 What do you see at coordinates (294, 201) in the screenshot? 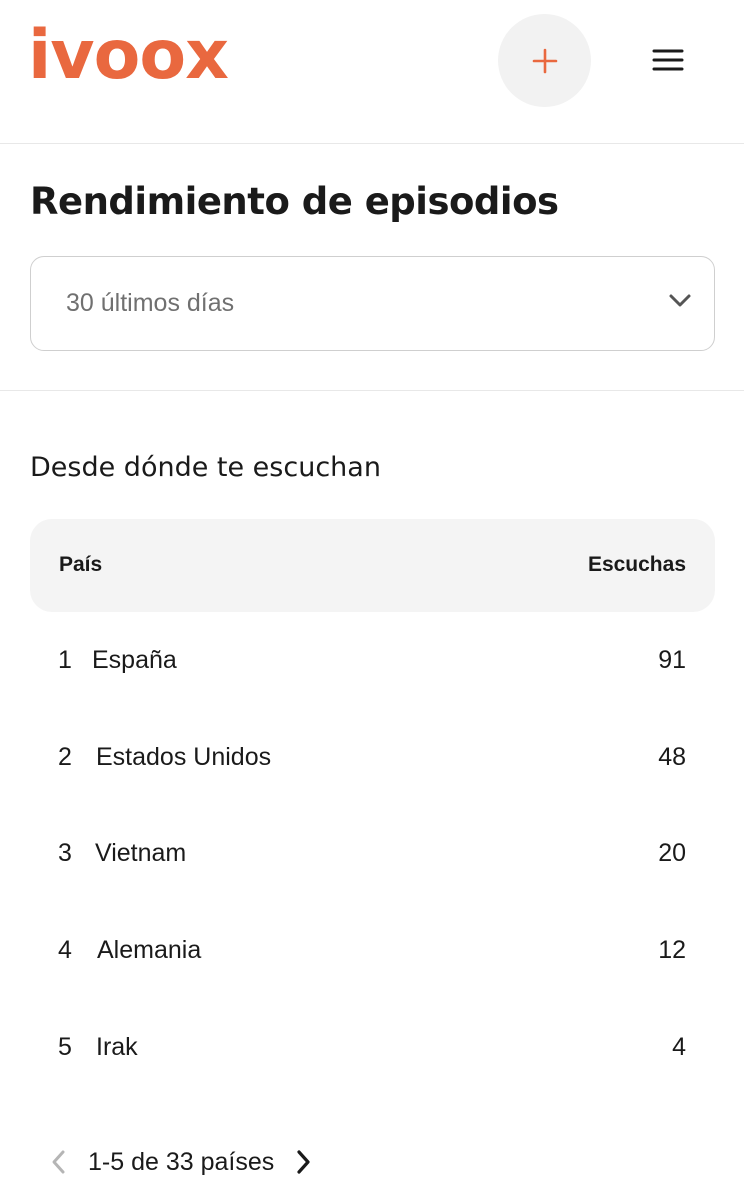
I see `page-title: Rendimiento de episodios` at bounding box center [294, 201].